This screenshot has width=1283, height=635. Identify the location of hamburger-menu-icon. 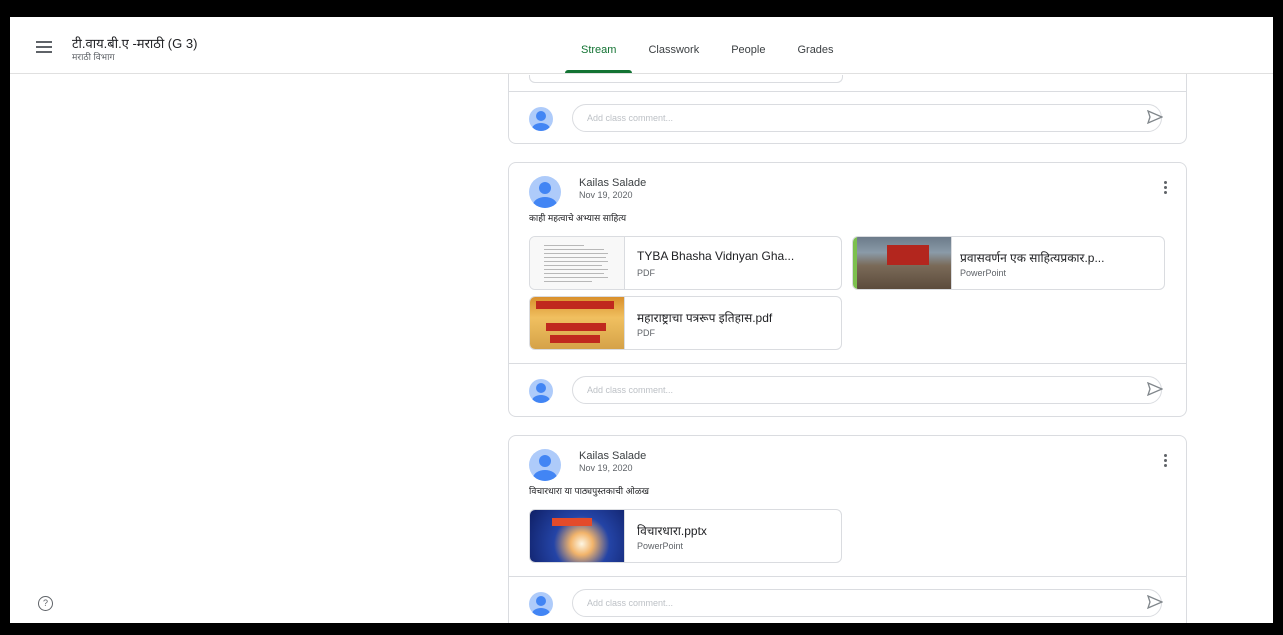
(44, 47).